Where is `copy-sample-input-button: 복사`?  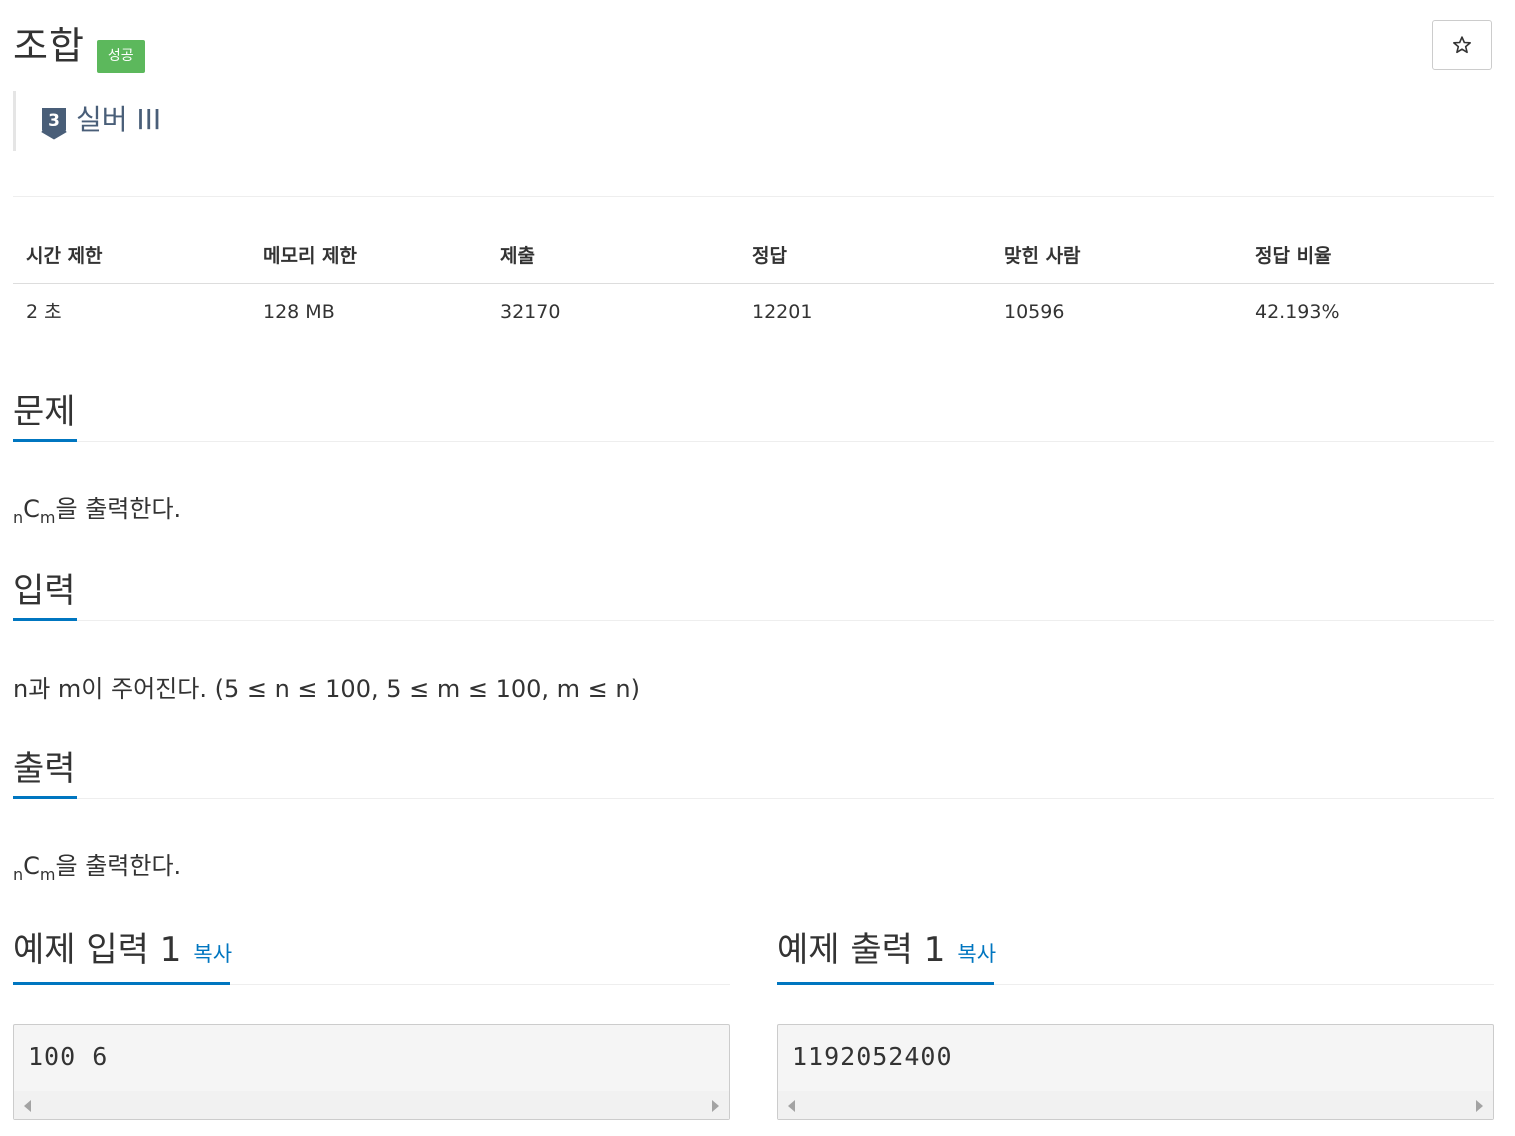 copy-sample-input-button: 복사 is located at coordinates (212, 954).